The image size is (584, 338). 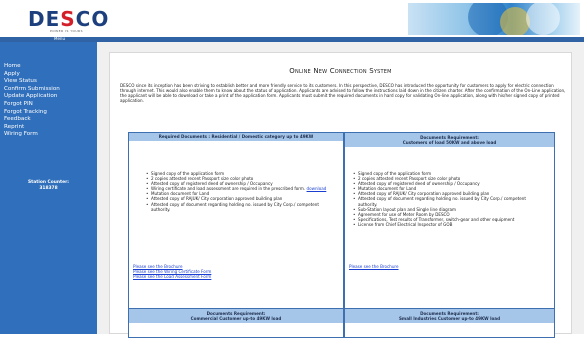 What do you see at coordinates (32, 82) in the screenshot?
I see `sidebar-item-view-status: View Status` at bounding box center [32, 82].